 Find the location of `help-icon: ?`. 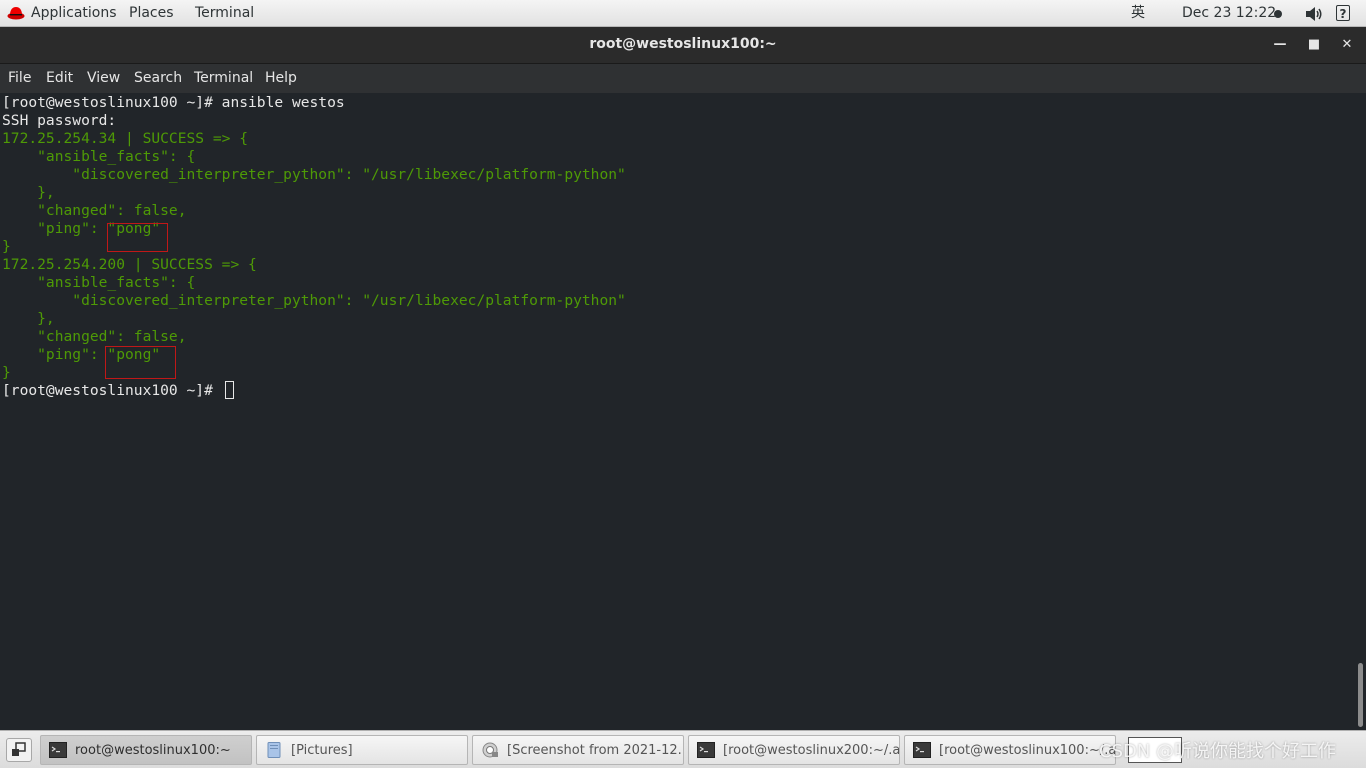

help-icon: ? is located at coordinates (1343, 13).